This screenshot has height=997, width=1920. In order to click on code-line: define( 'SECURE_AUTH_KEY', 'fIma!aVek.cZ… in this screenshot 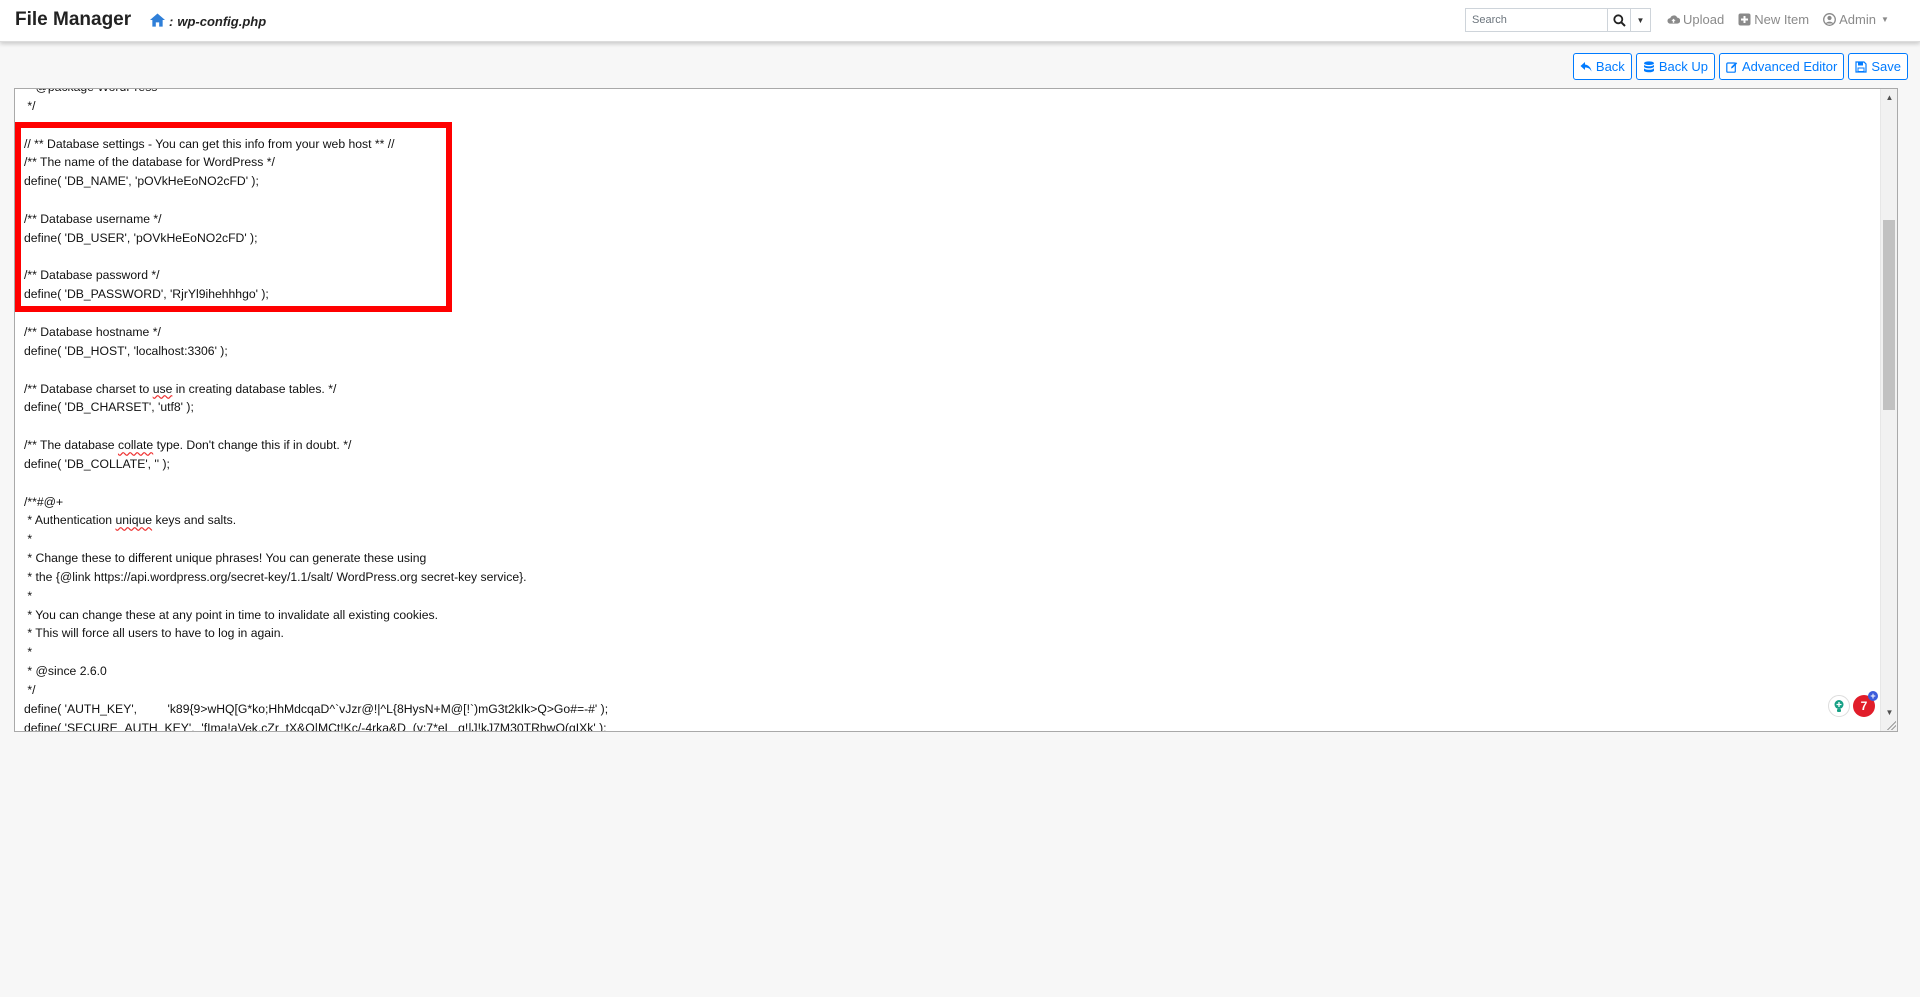, I will do `click(315, 726)`.